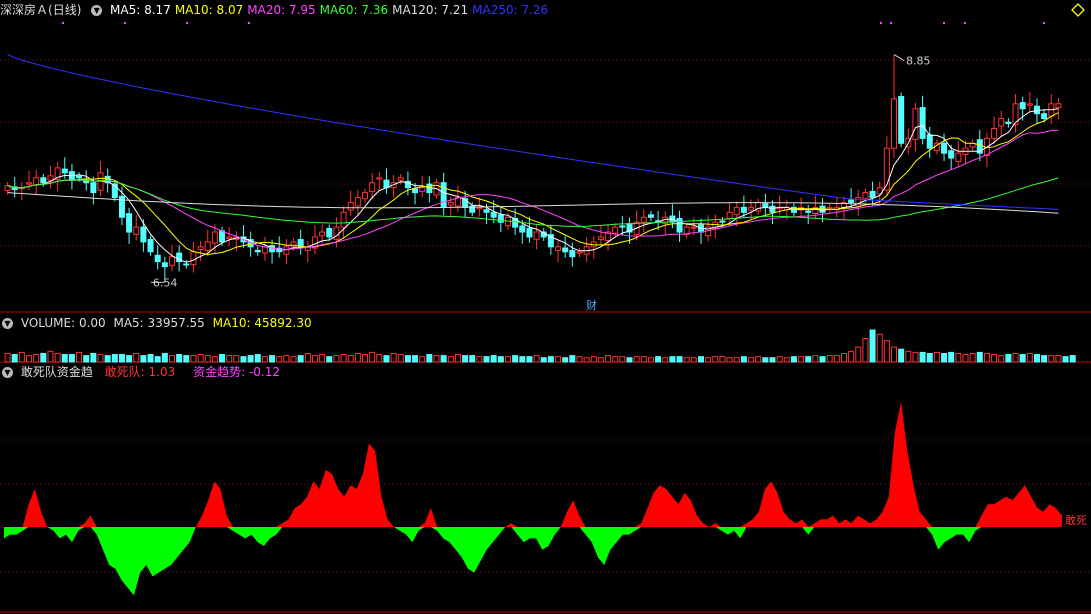  What do you see at coordinates (510, 10) in the screenshot?
I see `ma-legend-item: MA250: 7.26` at bounding box center [510, 10].